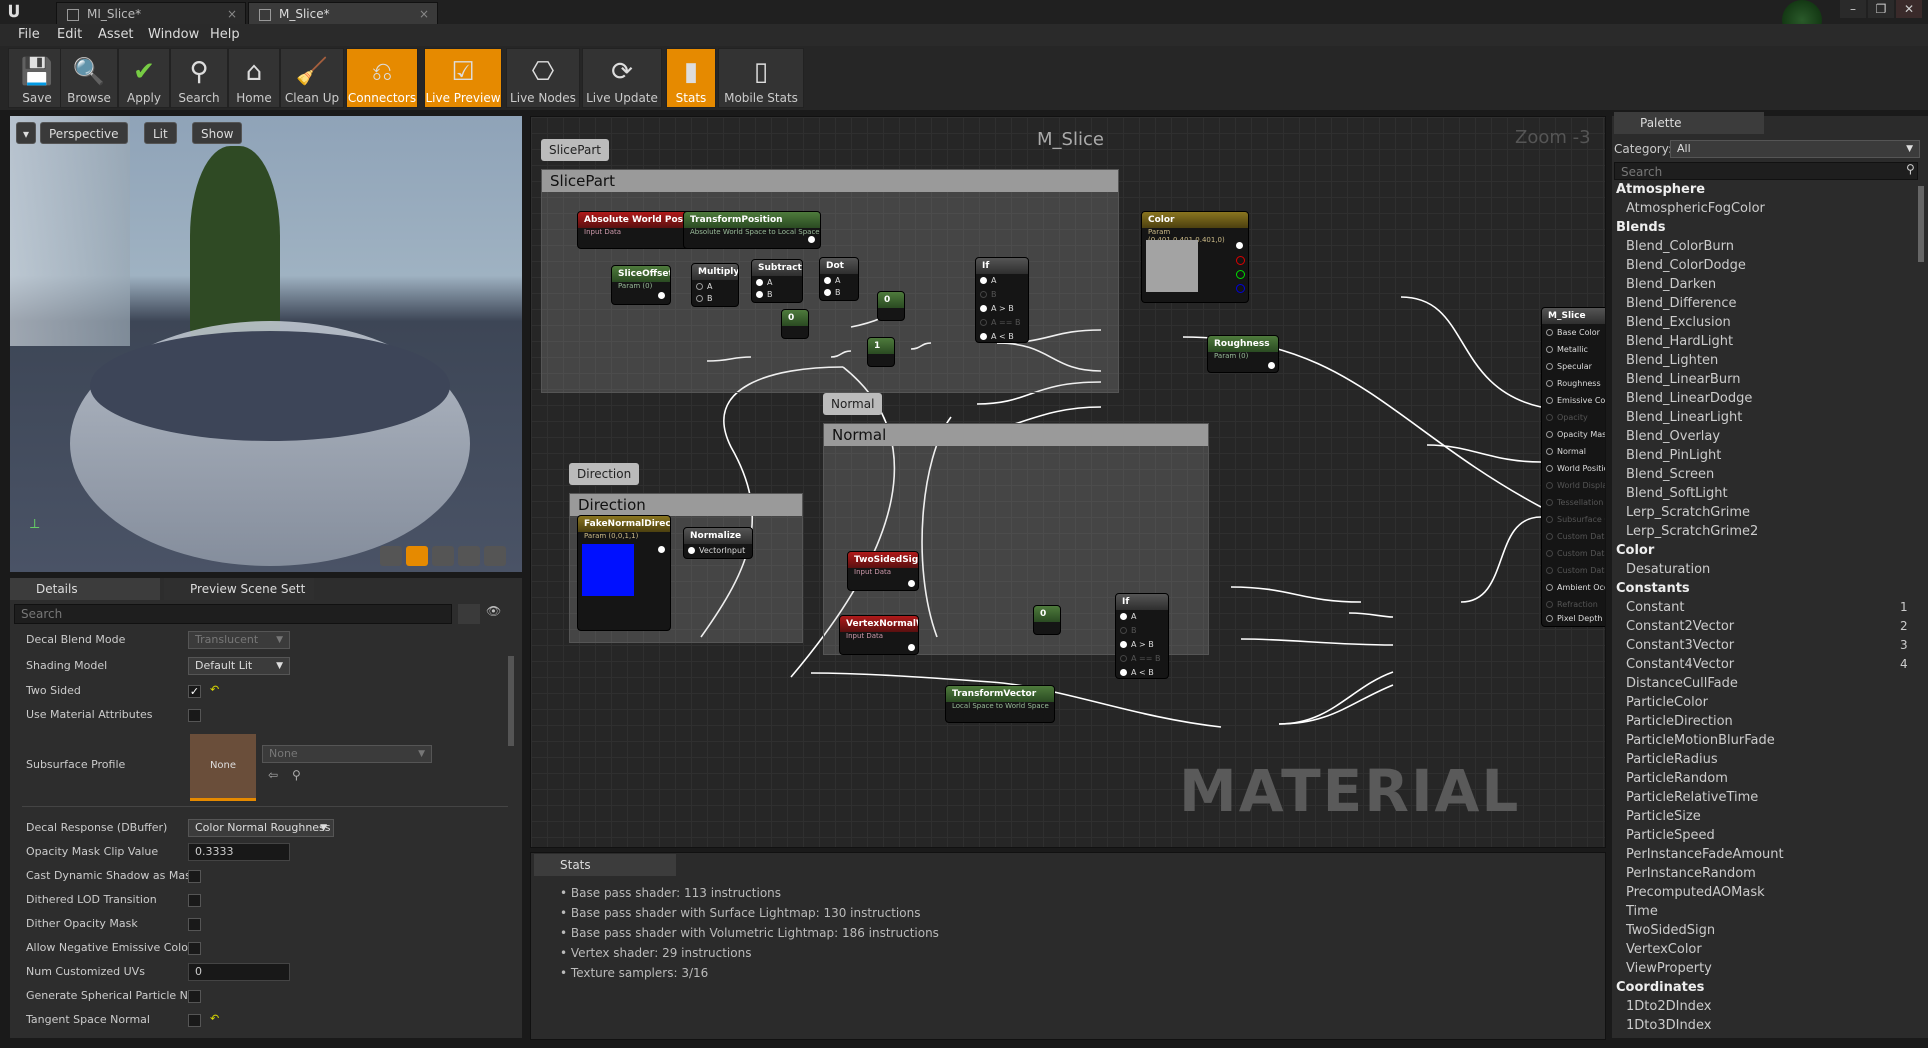  I want to click on palette-item: Blend_Overlay, so click(1673, 436).